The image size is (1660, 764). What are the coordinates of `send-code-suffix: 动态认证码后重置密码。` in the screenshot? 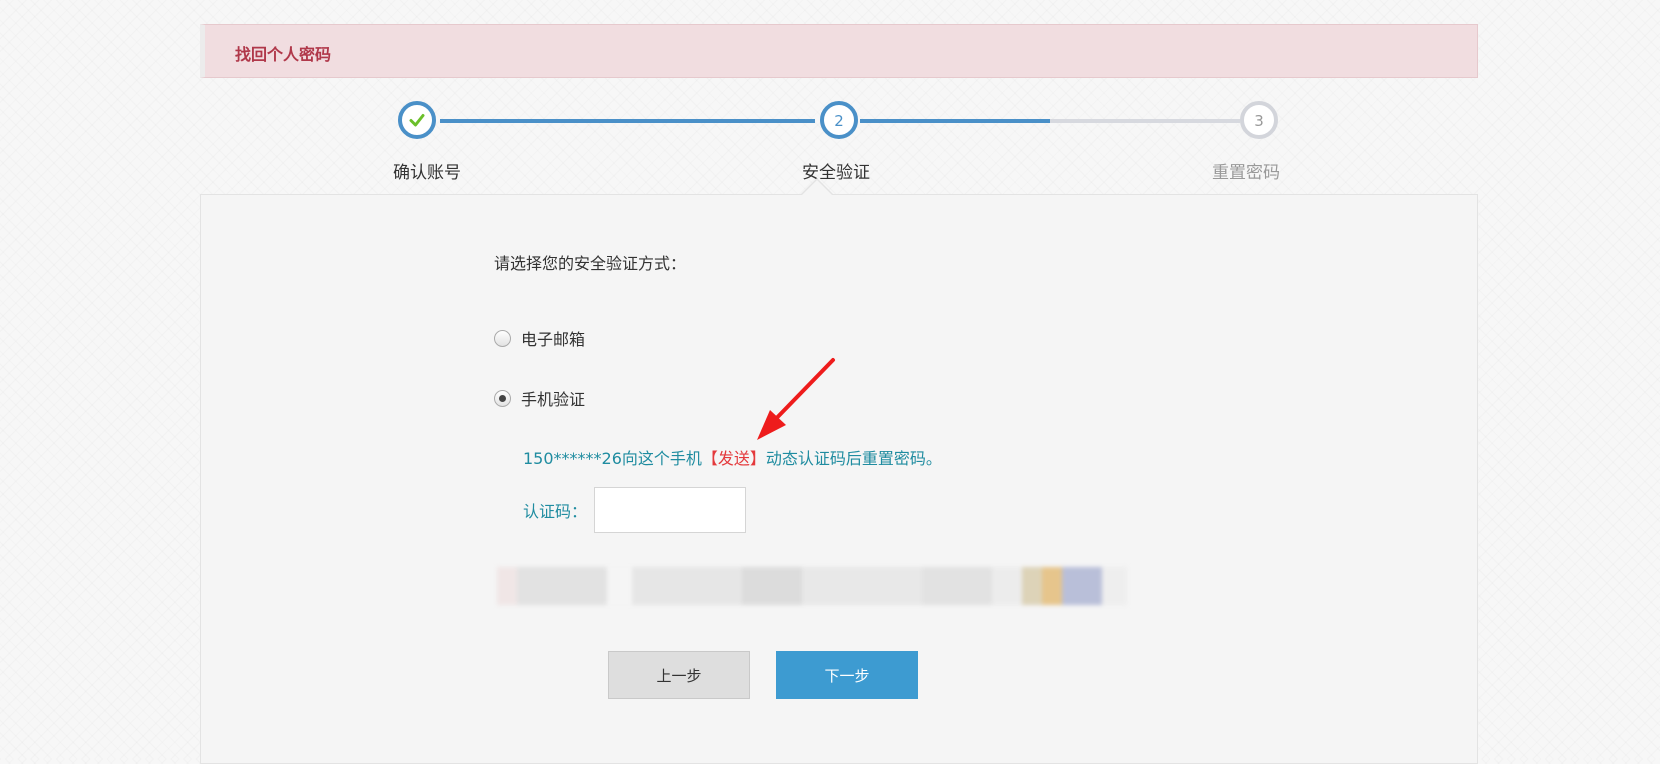 It's located at (853, 458).